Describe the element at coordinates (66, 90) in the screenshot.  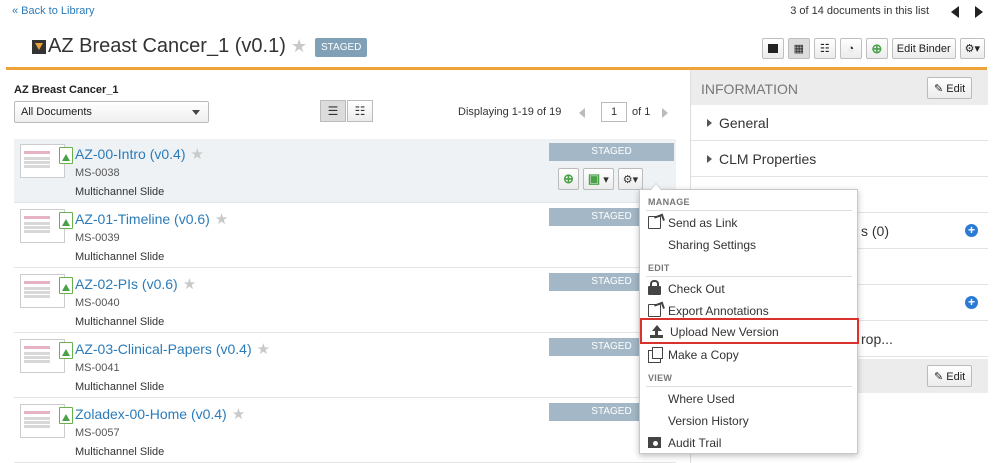
I see `binder-name-label: AZ Breast Cancer_1` at that location.